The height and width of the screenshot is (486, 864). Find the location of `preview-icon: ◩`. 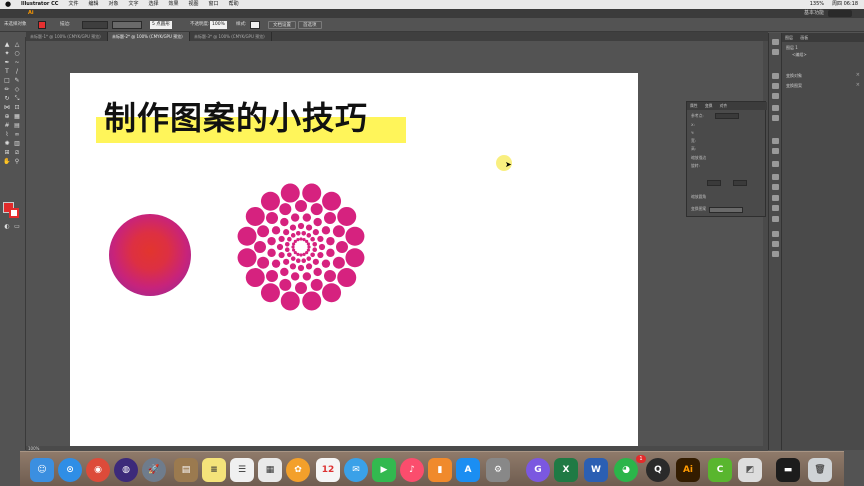

preview-icon: ◩ is located at coordinates (750, 470).